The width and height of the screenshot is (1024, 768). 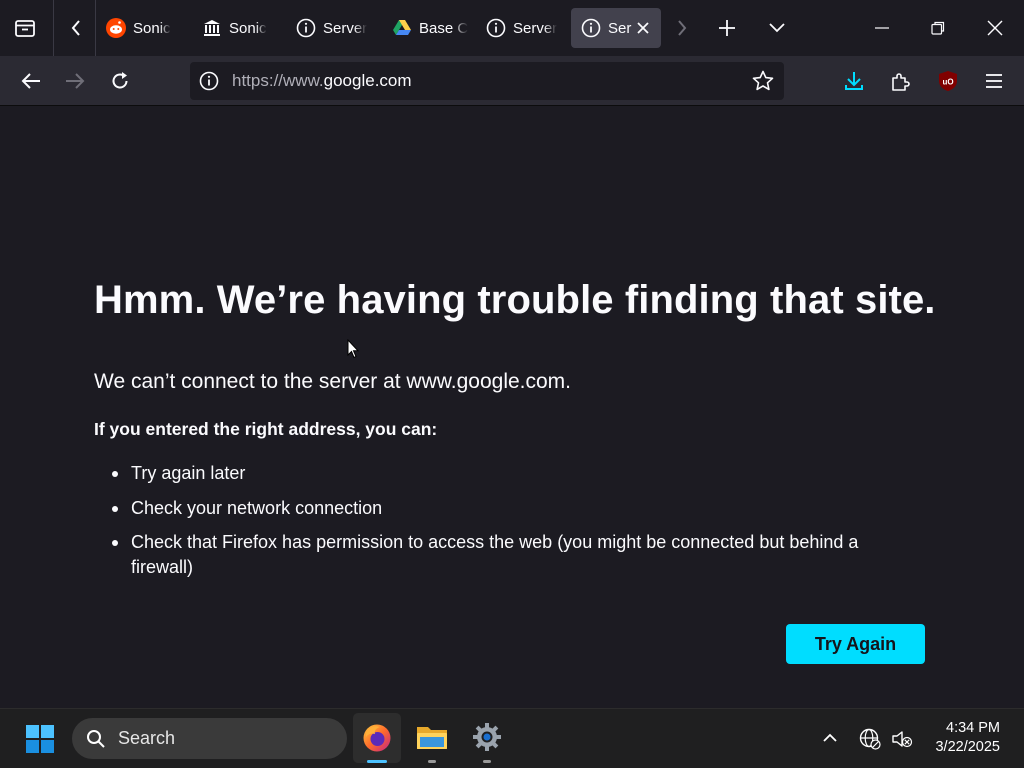 What do you see at coordinates (506, 473) in the screenshot?
I see `suggestion-item: Try again later` at bounding box center [506, 473].